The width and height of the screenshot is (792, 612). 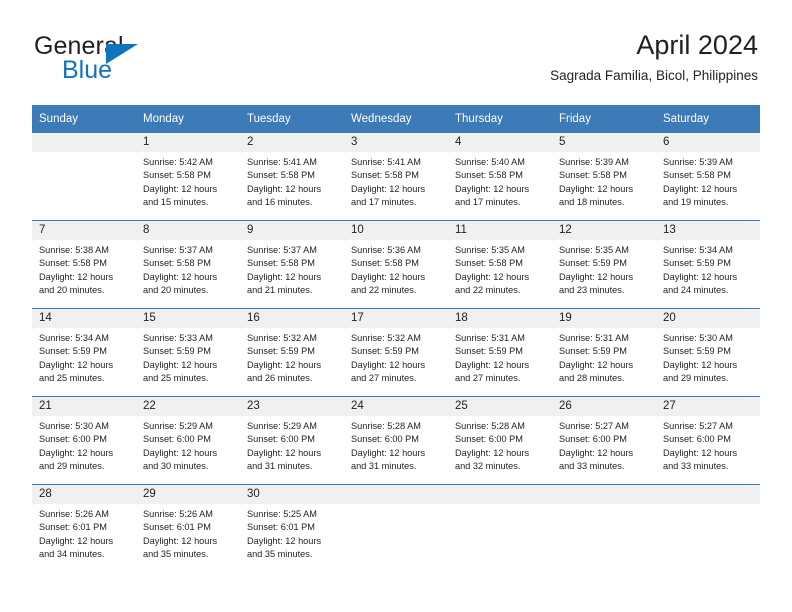 I want to click on weekday-header-wednesday: Wednesday, so click(x=396, y=119).